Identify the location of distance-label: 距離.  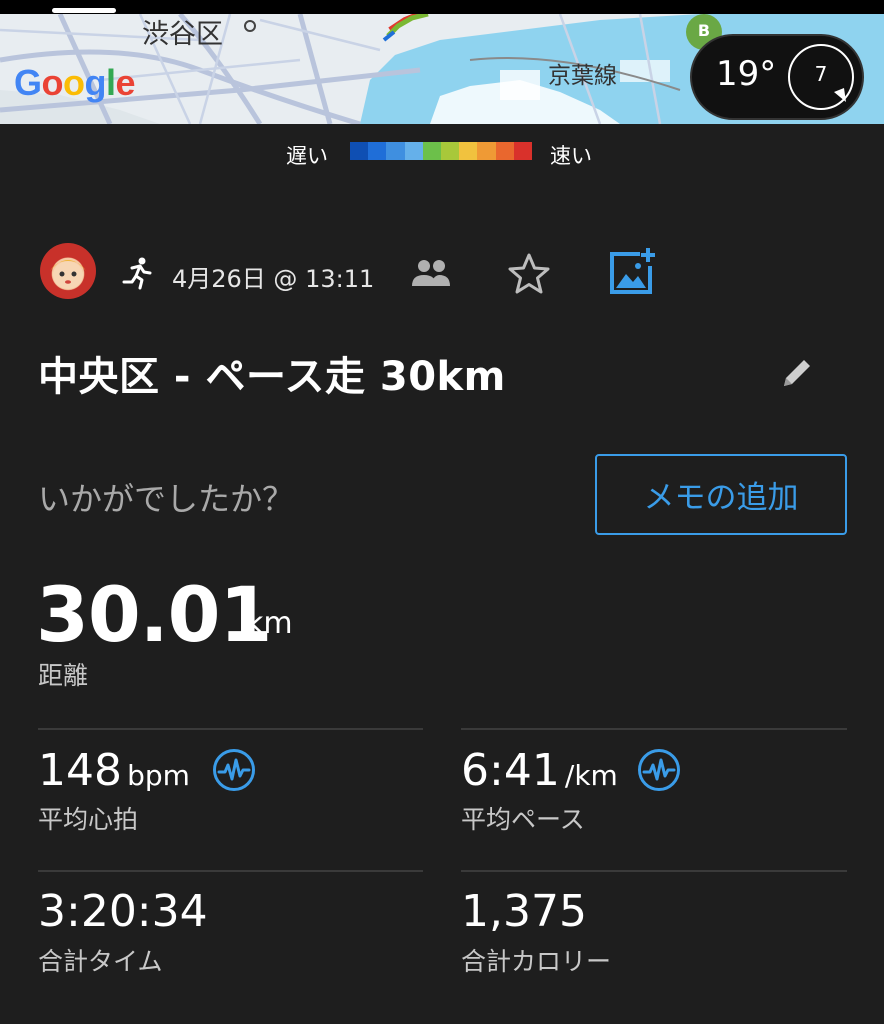
(63, 675).